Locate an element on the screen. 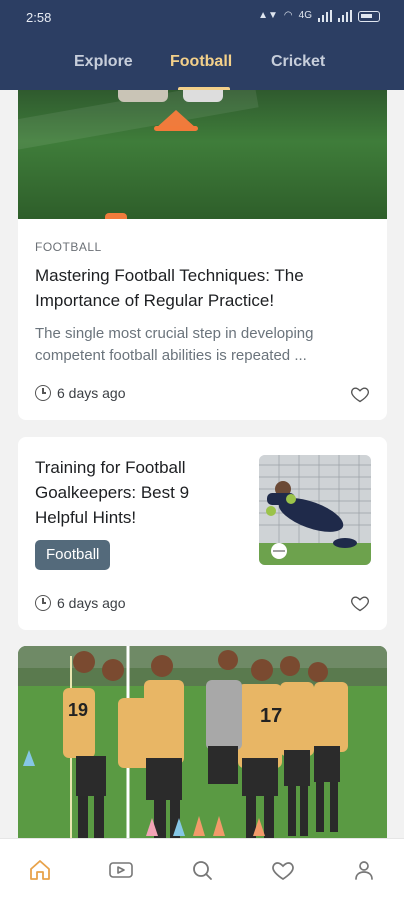 The width and height of the screenshot is (404, 901). status-time: 2:58 is located at coordinates (39, 17).